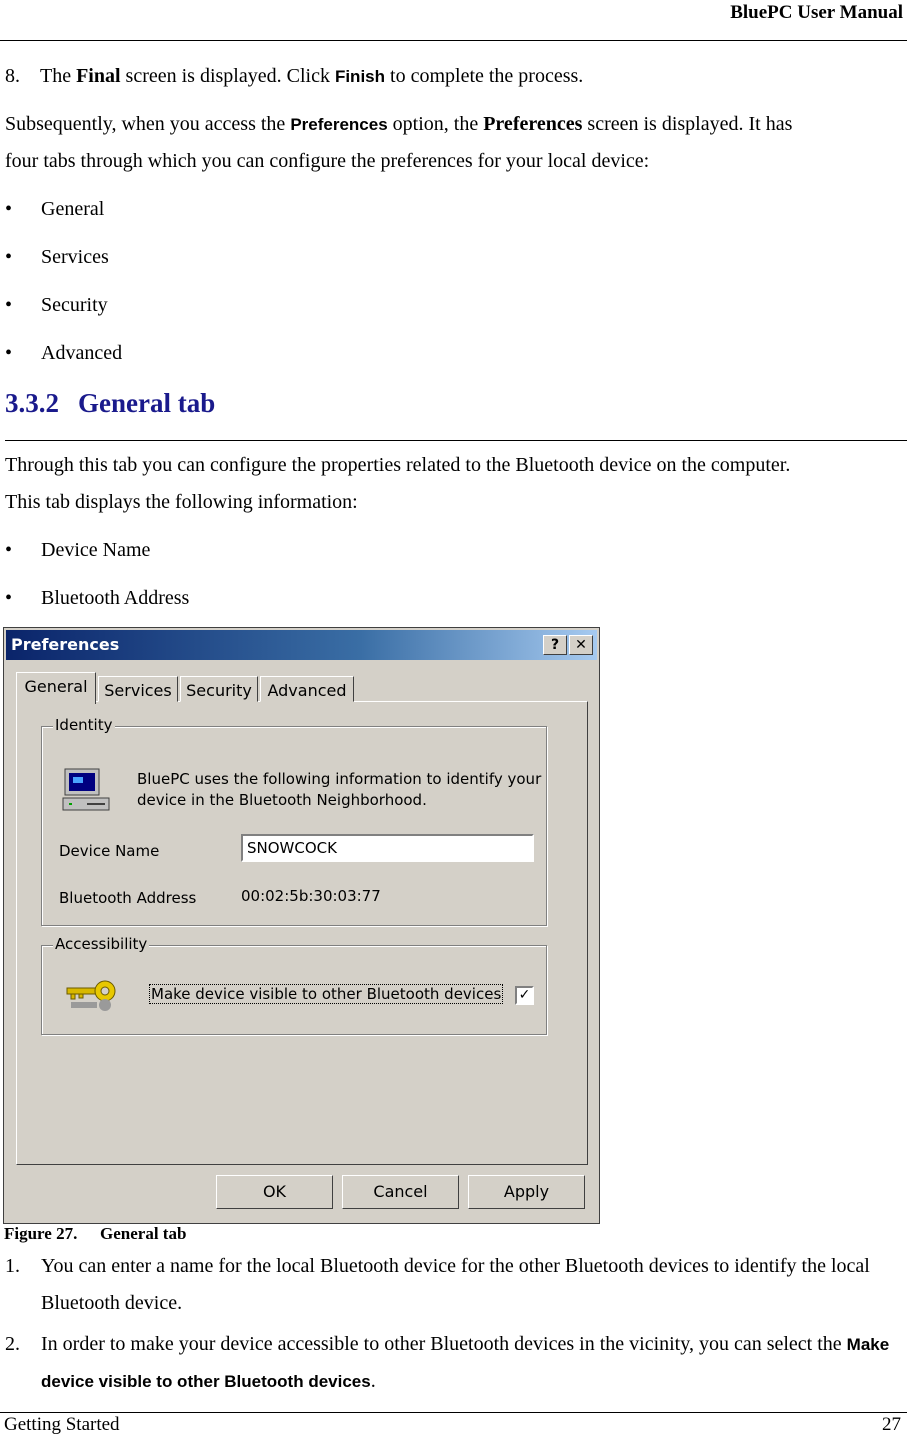 The height and width of the screenshot is (1440, 907). I want to click on close-button: ✕, so click(581, 645).